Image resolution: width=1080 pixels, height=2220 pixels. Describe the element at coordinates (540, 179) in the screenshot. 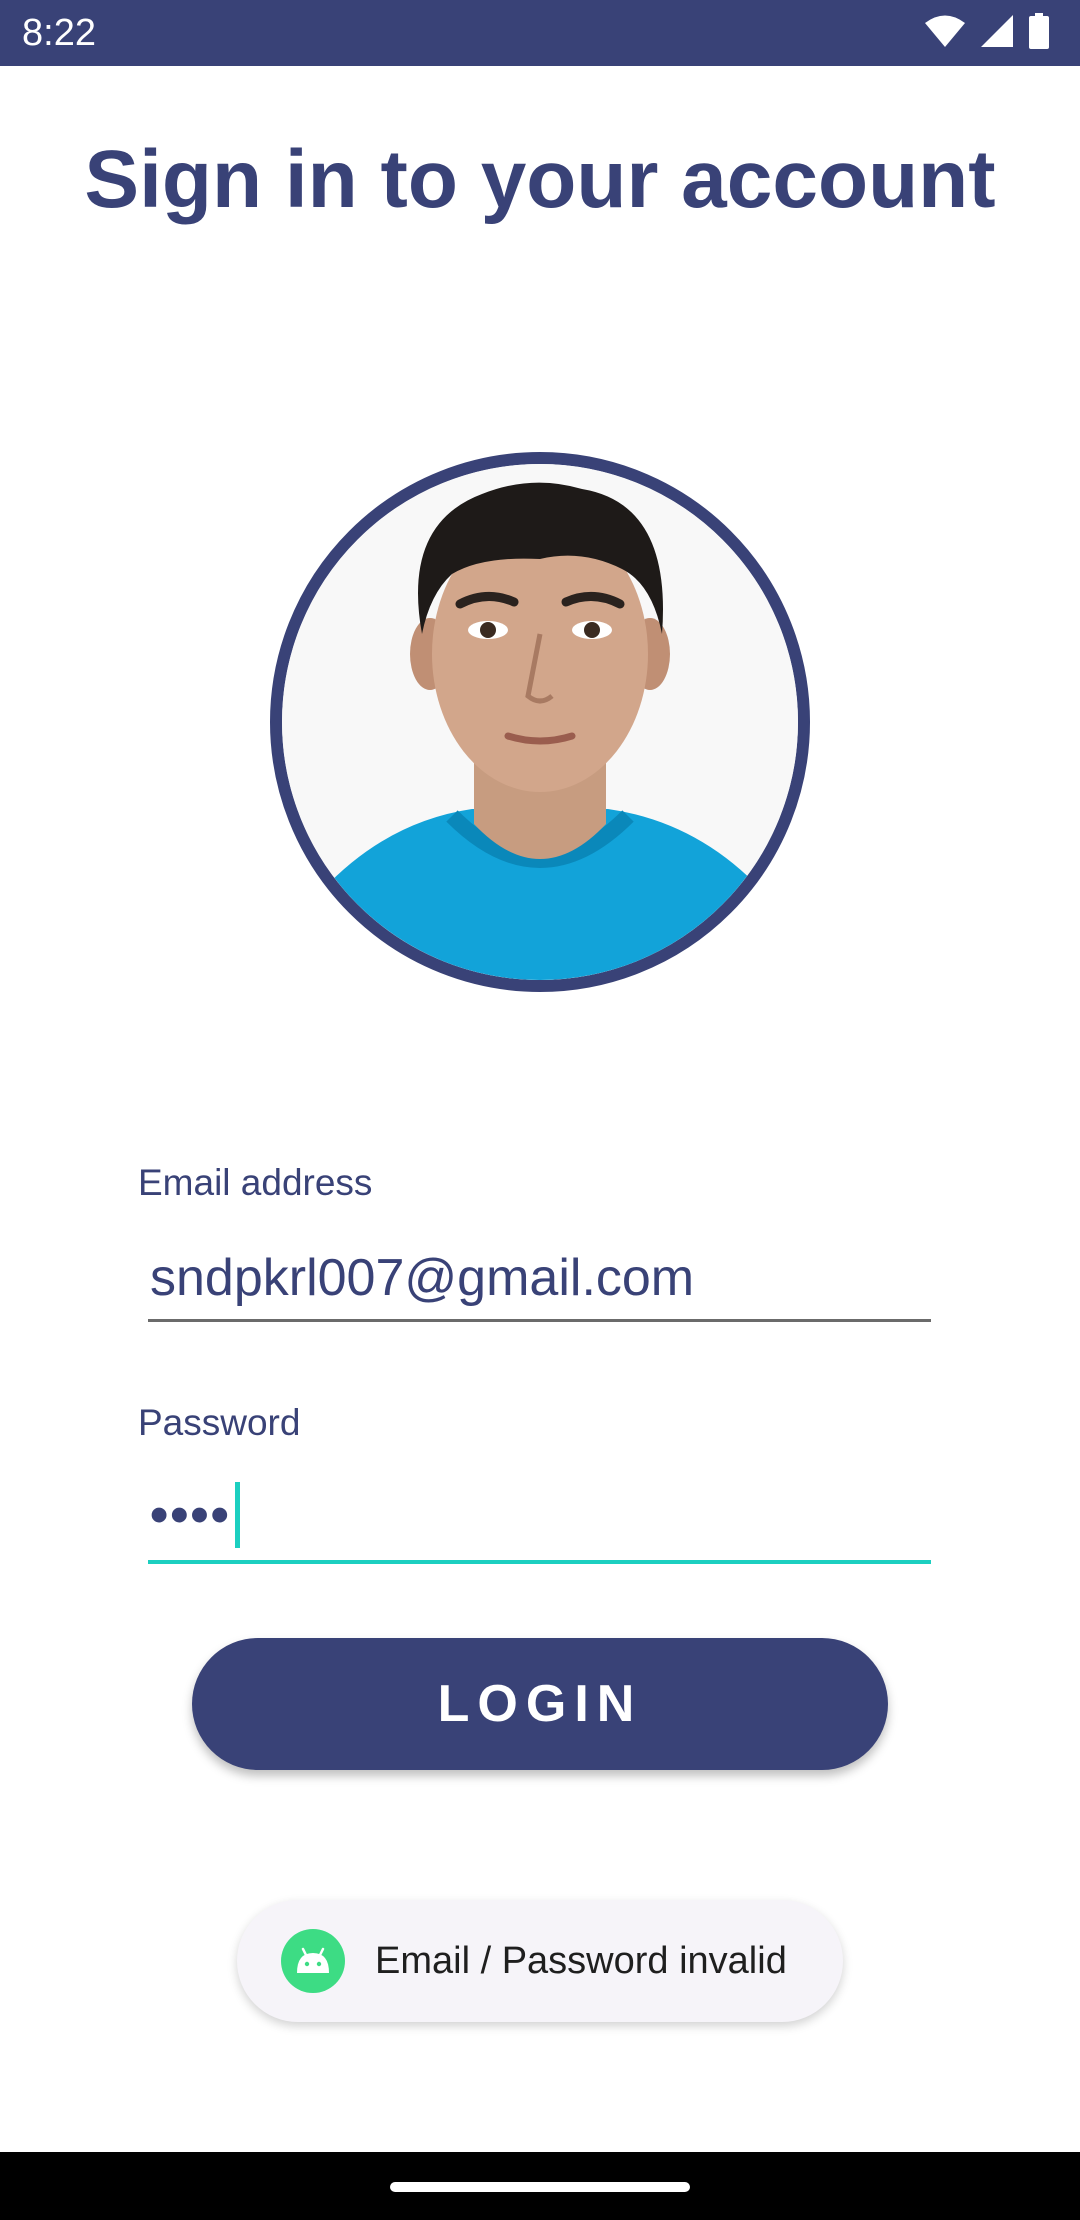

I see `page-title: Sign in to your account` at that location.